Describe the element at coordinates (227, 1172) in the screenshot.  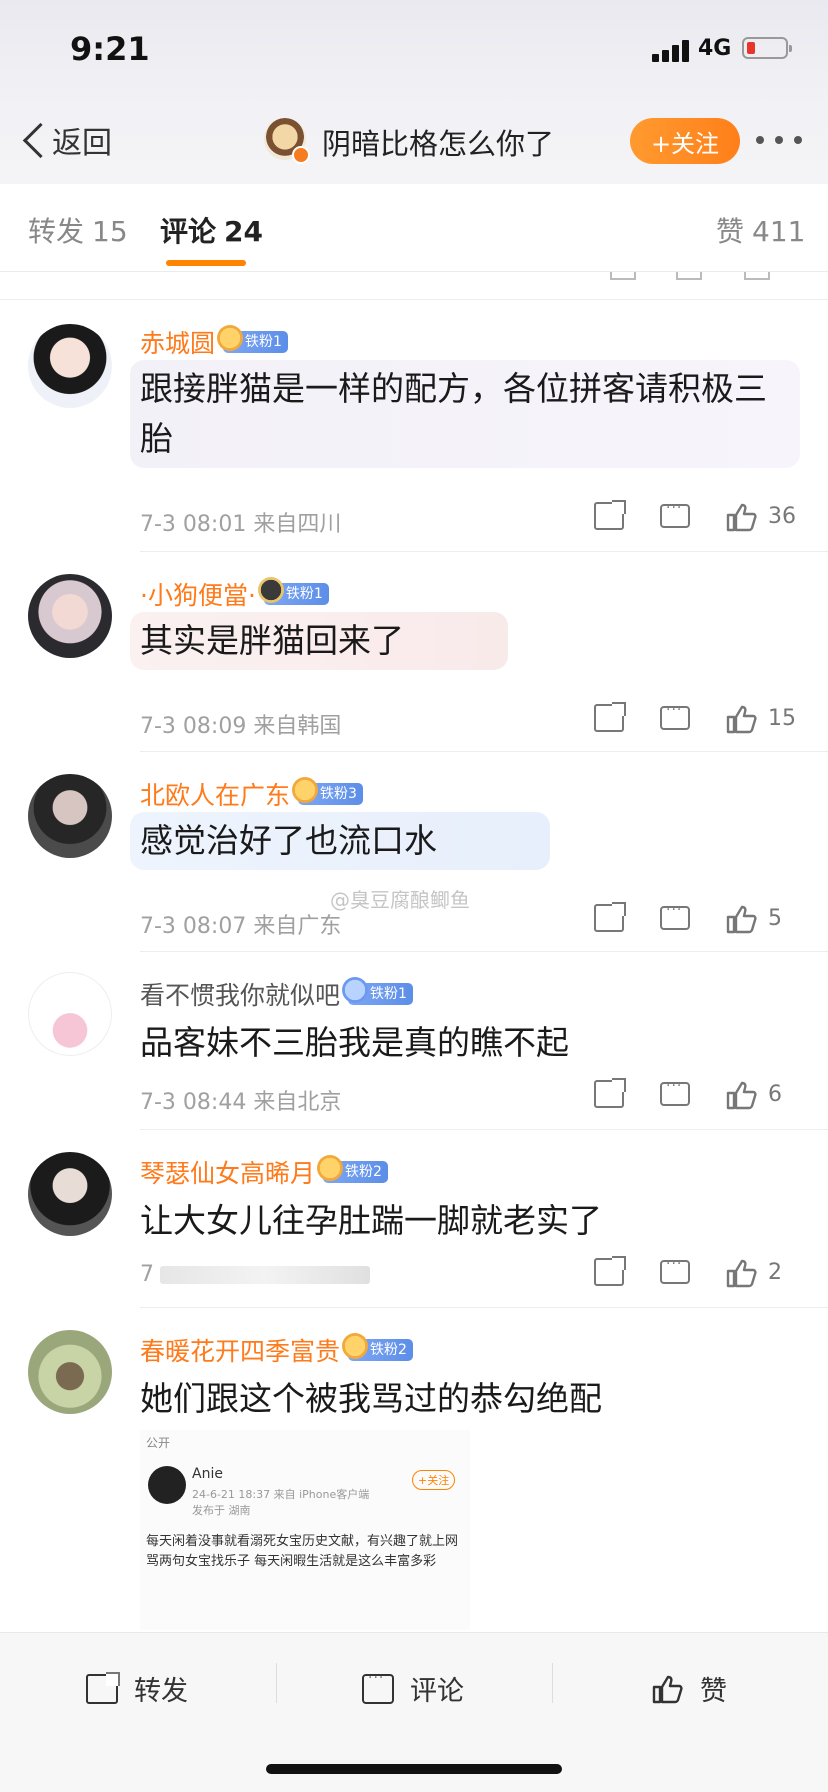
I see `comment-author: 琴瑟仙女高晞月` at that location.